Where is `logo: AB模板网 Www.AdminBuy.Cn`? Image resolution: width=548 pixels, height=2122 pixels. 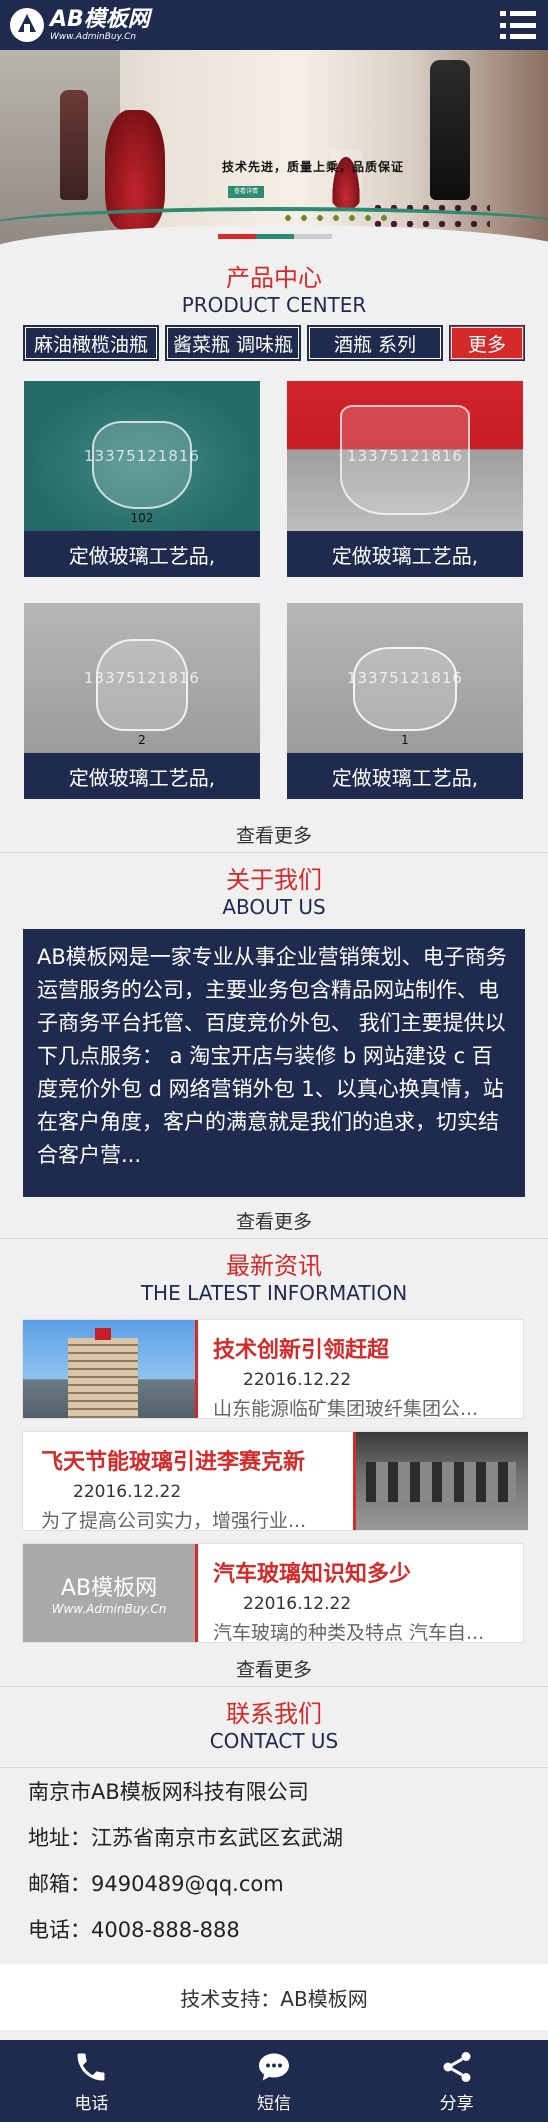
logo: AB模板网 Www.AdminBuy.Cn is located at coordinates (80, 25).